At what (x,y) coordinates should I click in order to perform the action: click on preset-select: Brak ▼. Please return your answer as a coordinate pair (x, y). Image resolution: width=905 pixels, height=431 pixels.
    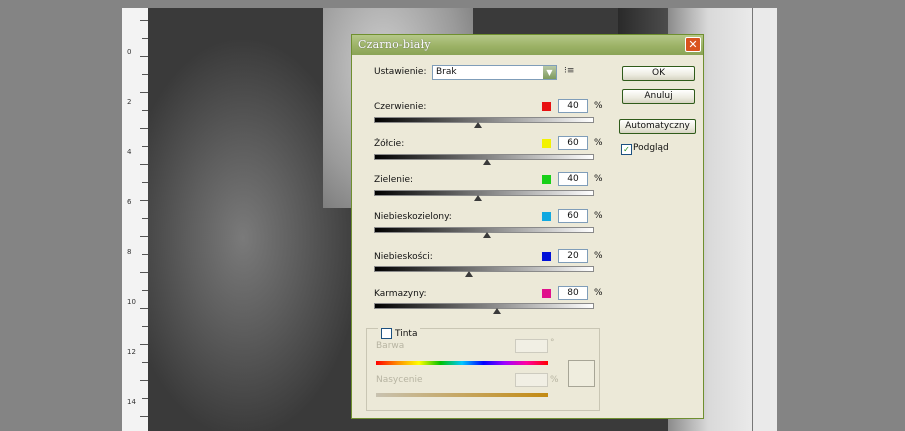
    Looking at the image, I should click on (494, 72).